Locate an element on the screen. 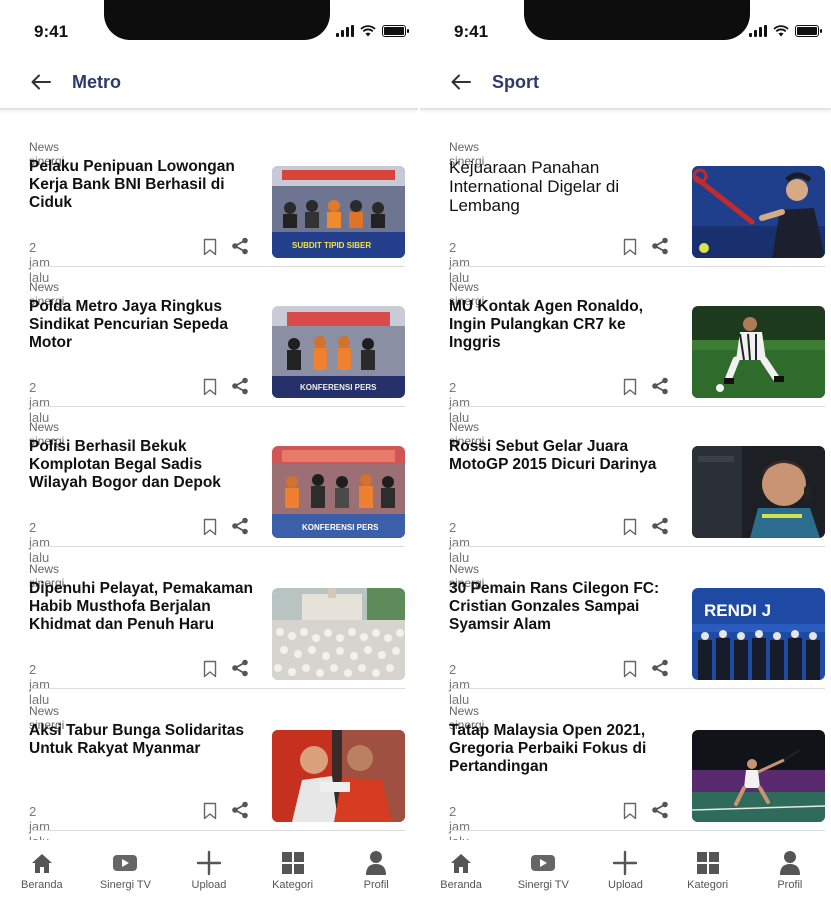 The width and height of the screenshot is (831, 902). app-header: Metro is located at coordinates (209, 83).